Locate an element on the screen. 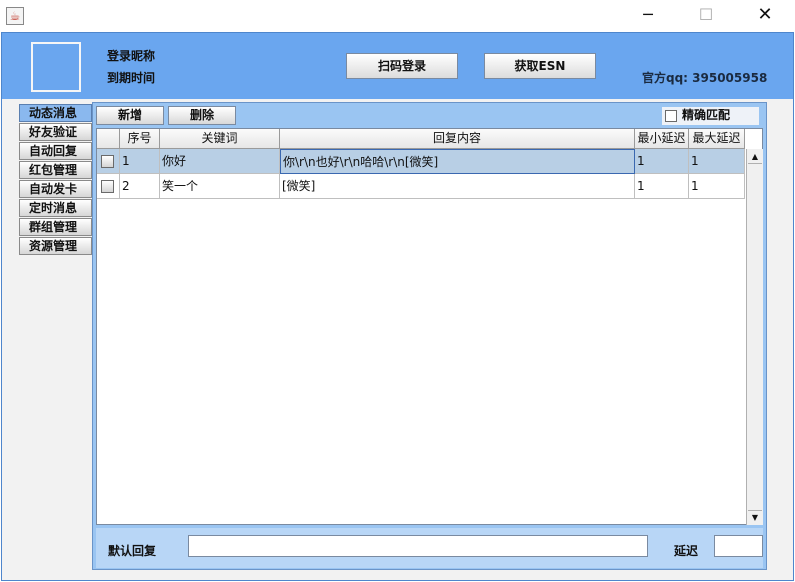 The image size is (795, 582). default-reply-label: 默认回复 is located at coordinates (132, 551).